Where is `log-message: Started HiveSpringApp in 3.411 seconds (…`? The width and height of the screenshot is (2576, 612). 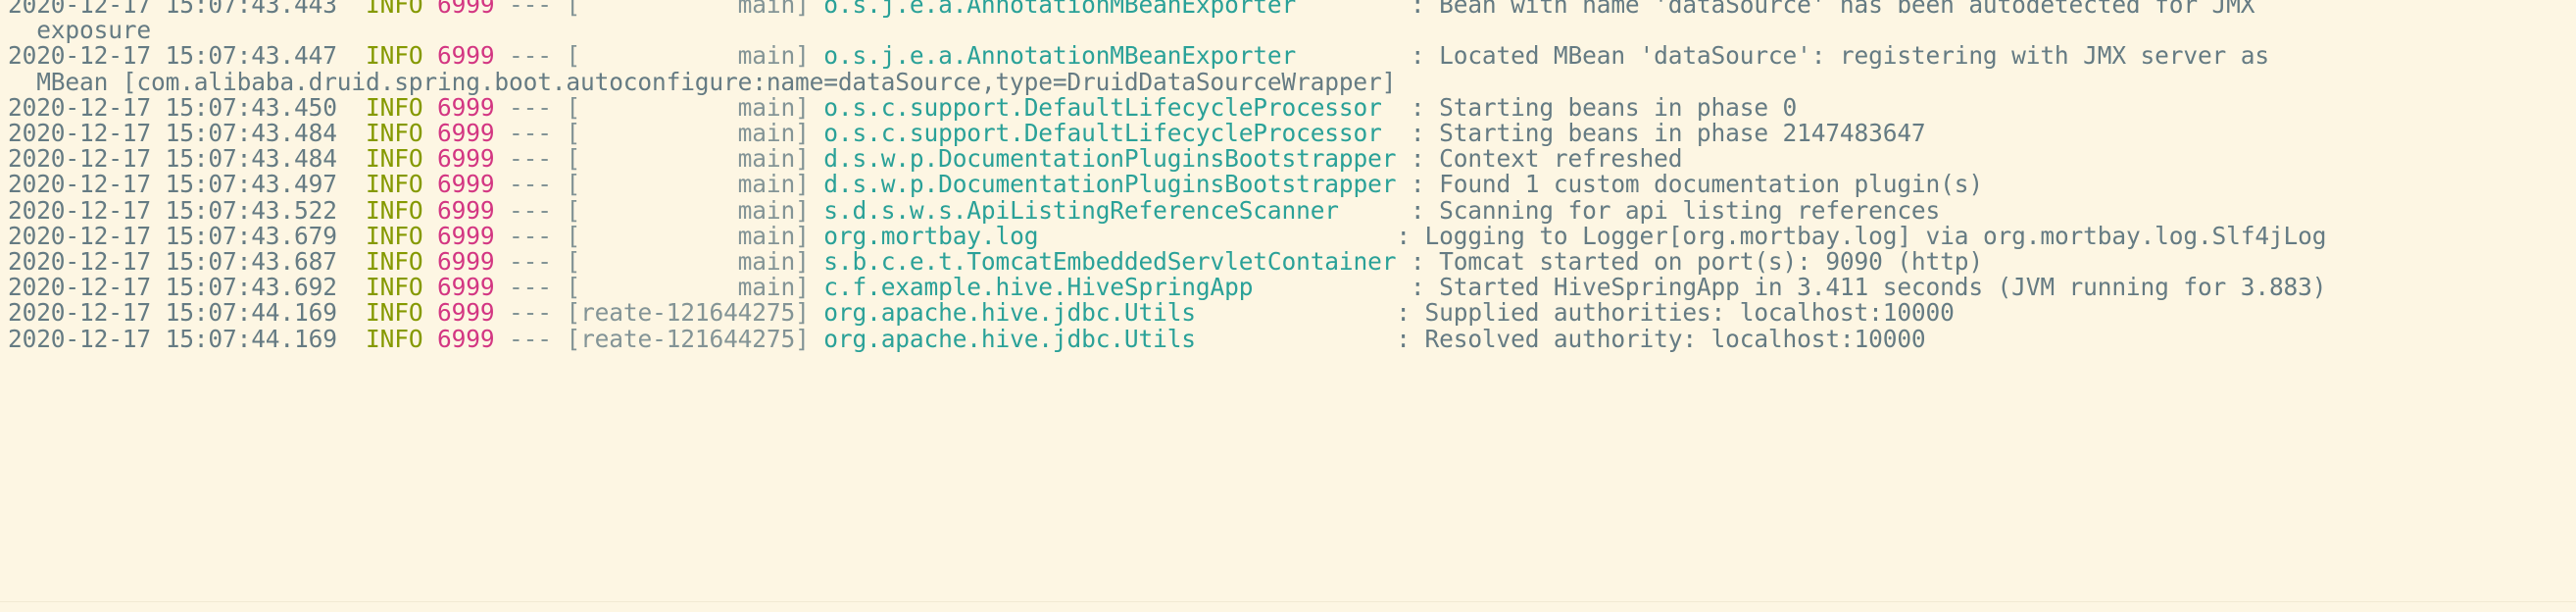 log-message: Started HiveSpringApp in 3.411 seconds (… is located at coordinates (1883, 287).